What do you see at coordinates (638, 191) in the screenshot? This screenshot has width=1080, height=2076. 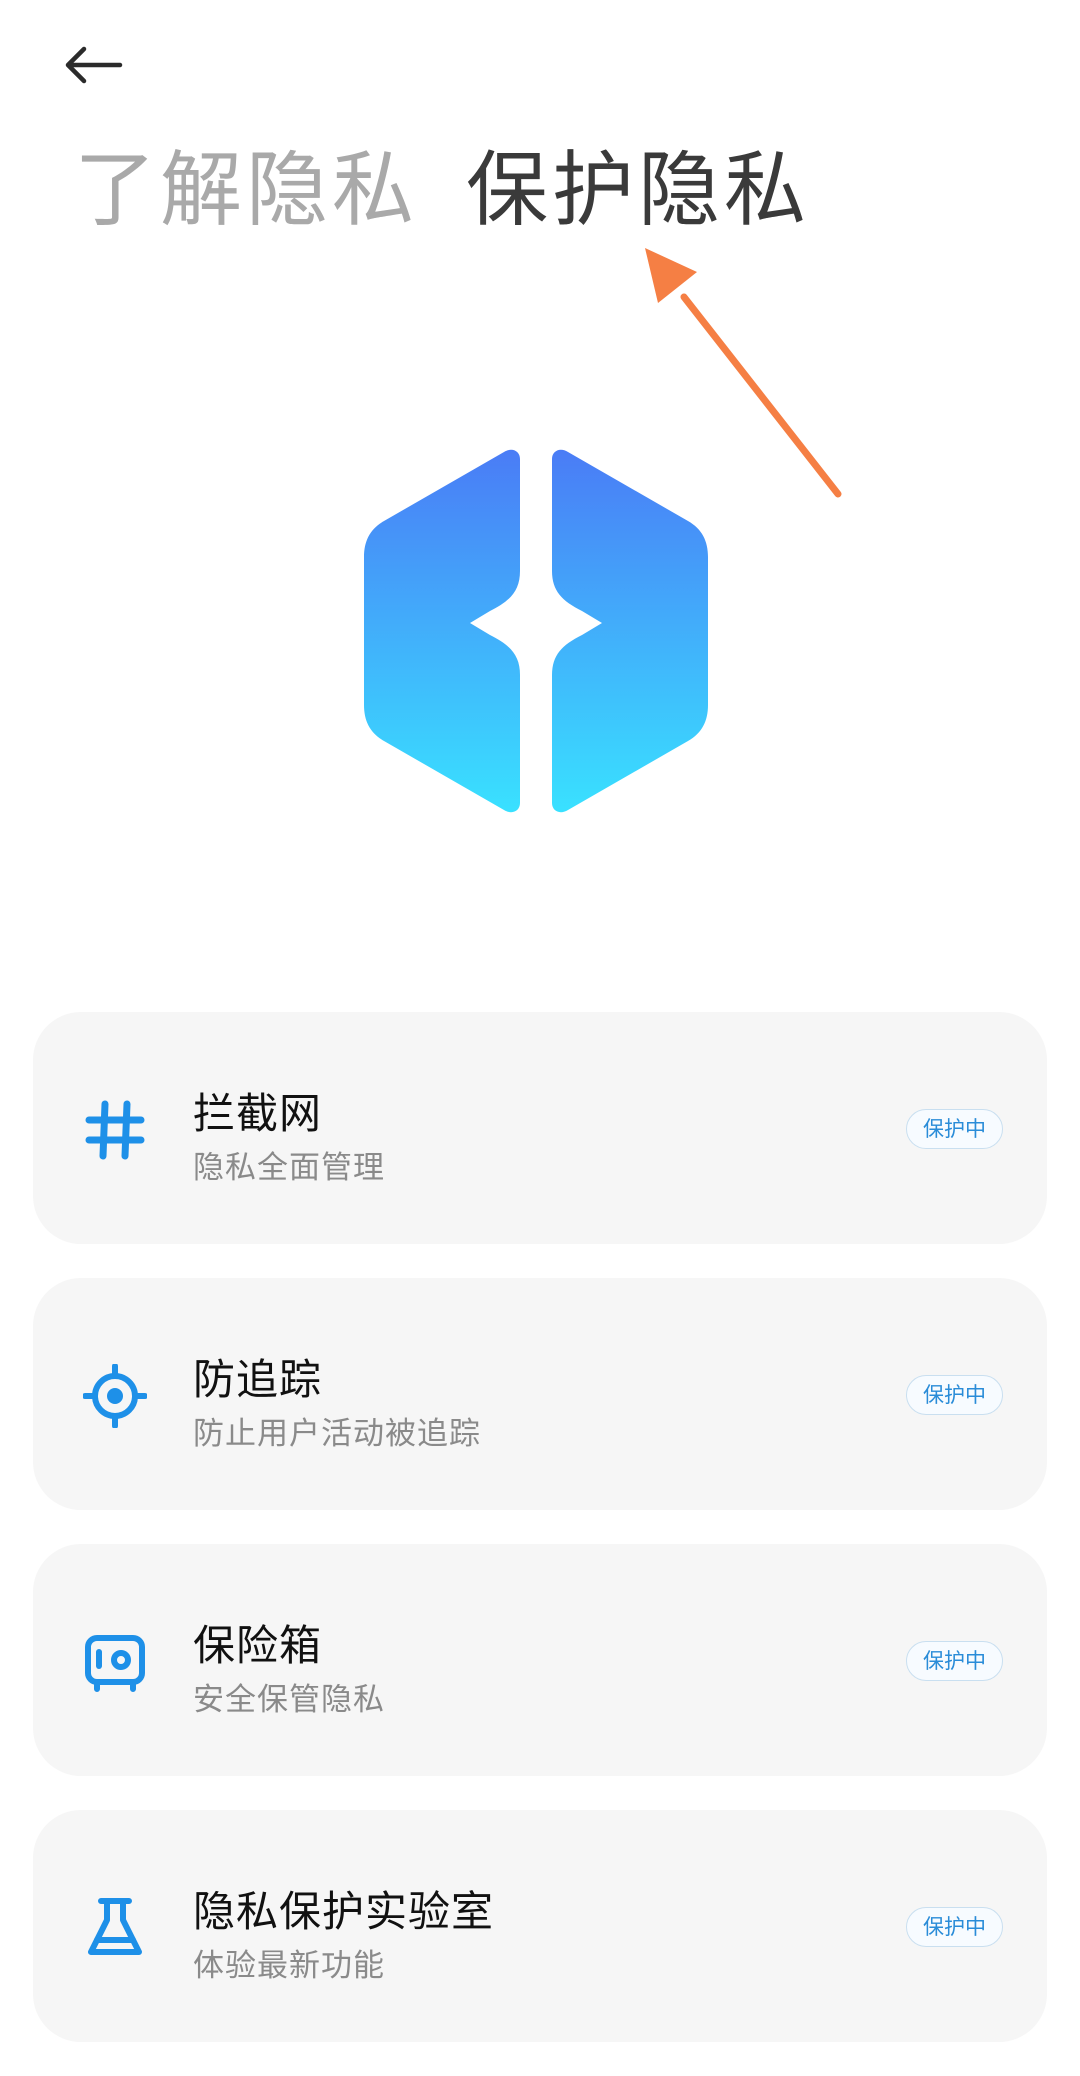 I see `tab-protect-privacy: 保护隐私` at bounding box center [638, 191].